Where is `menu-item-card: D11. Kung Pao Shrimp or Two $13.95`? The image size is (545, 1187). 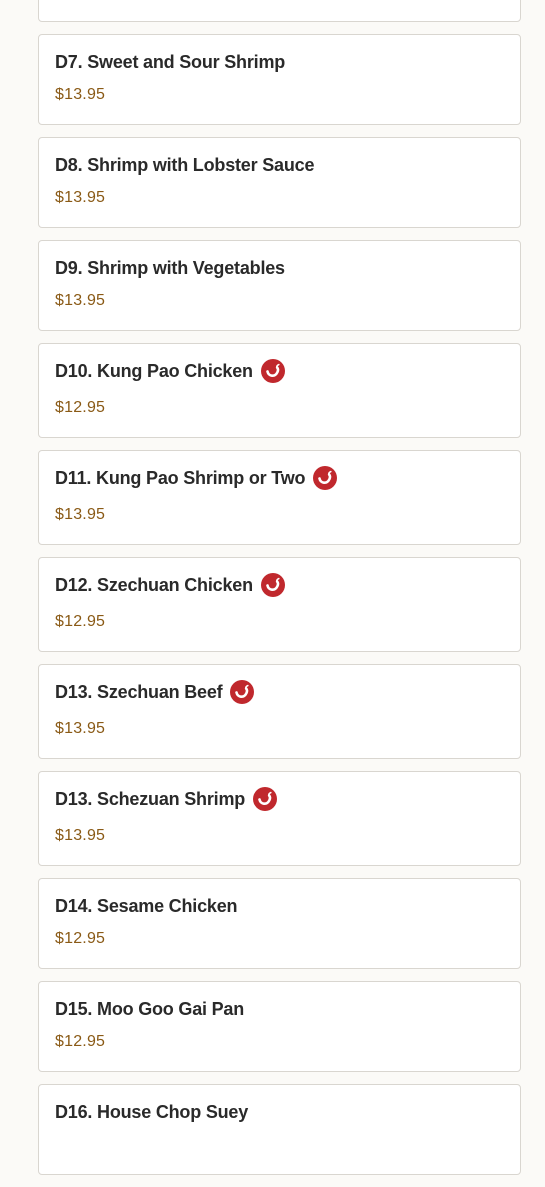
menu-item-card: D11. Kung Pao Shrimp or Two $13.95 is located at coordinates (279, 497).